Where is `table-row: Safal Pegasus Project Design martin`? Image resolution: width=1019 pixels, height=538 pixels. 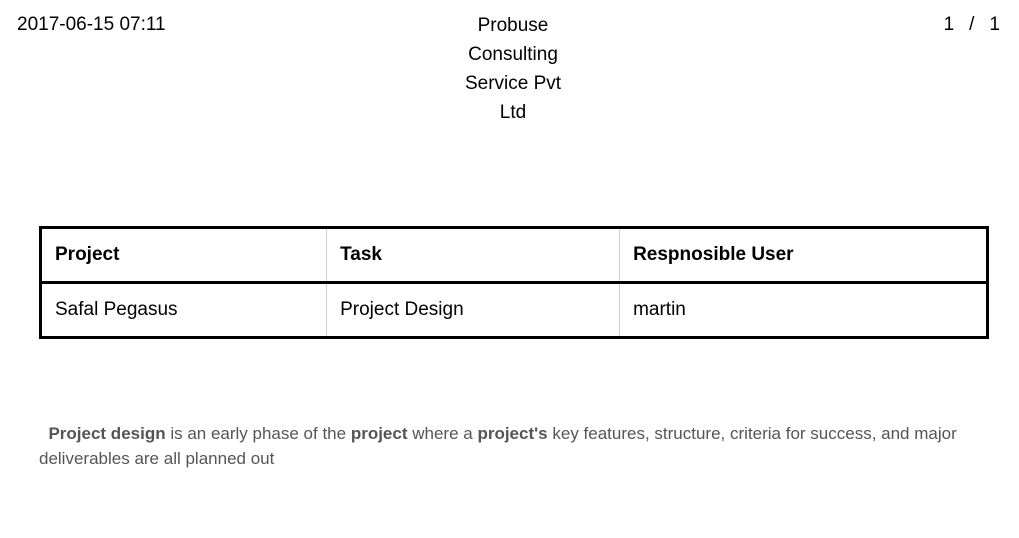
table-row: Safal Pegasus Project Design martin is located at coordinates (514, 310).